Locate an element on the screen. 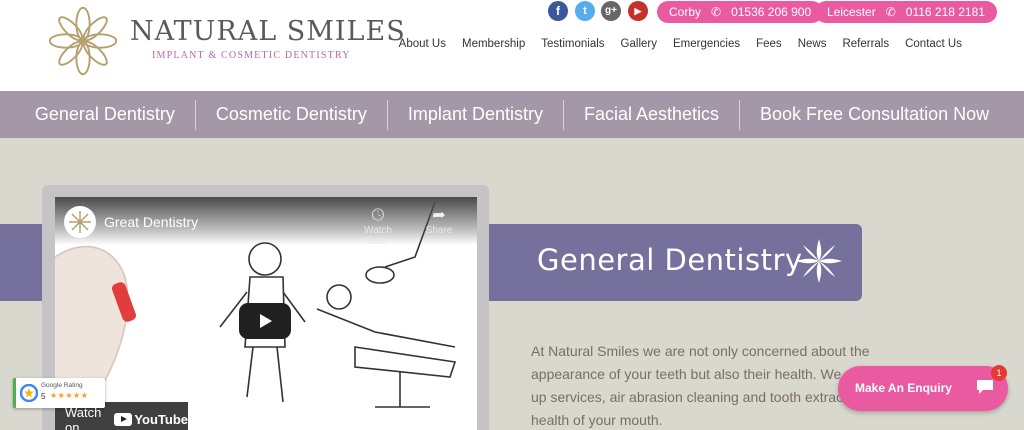  channel-avatar is located at coordinates (80, 222).